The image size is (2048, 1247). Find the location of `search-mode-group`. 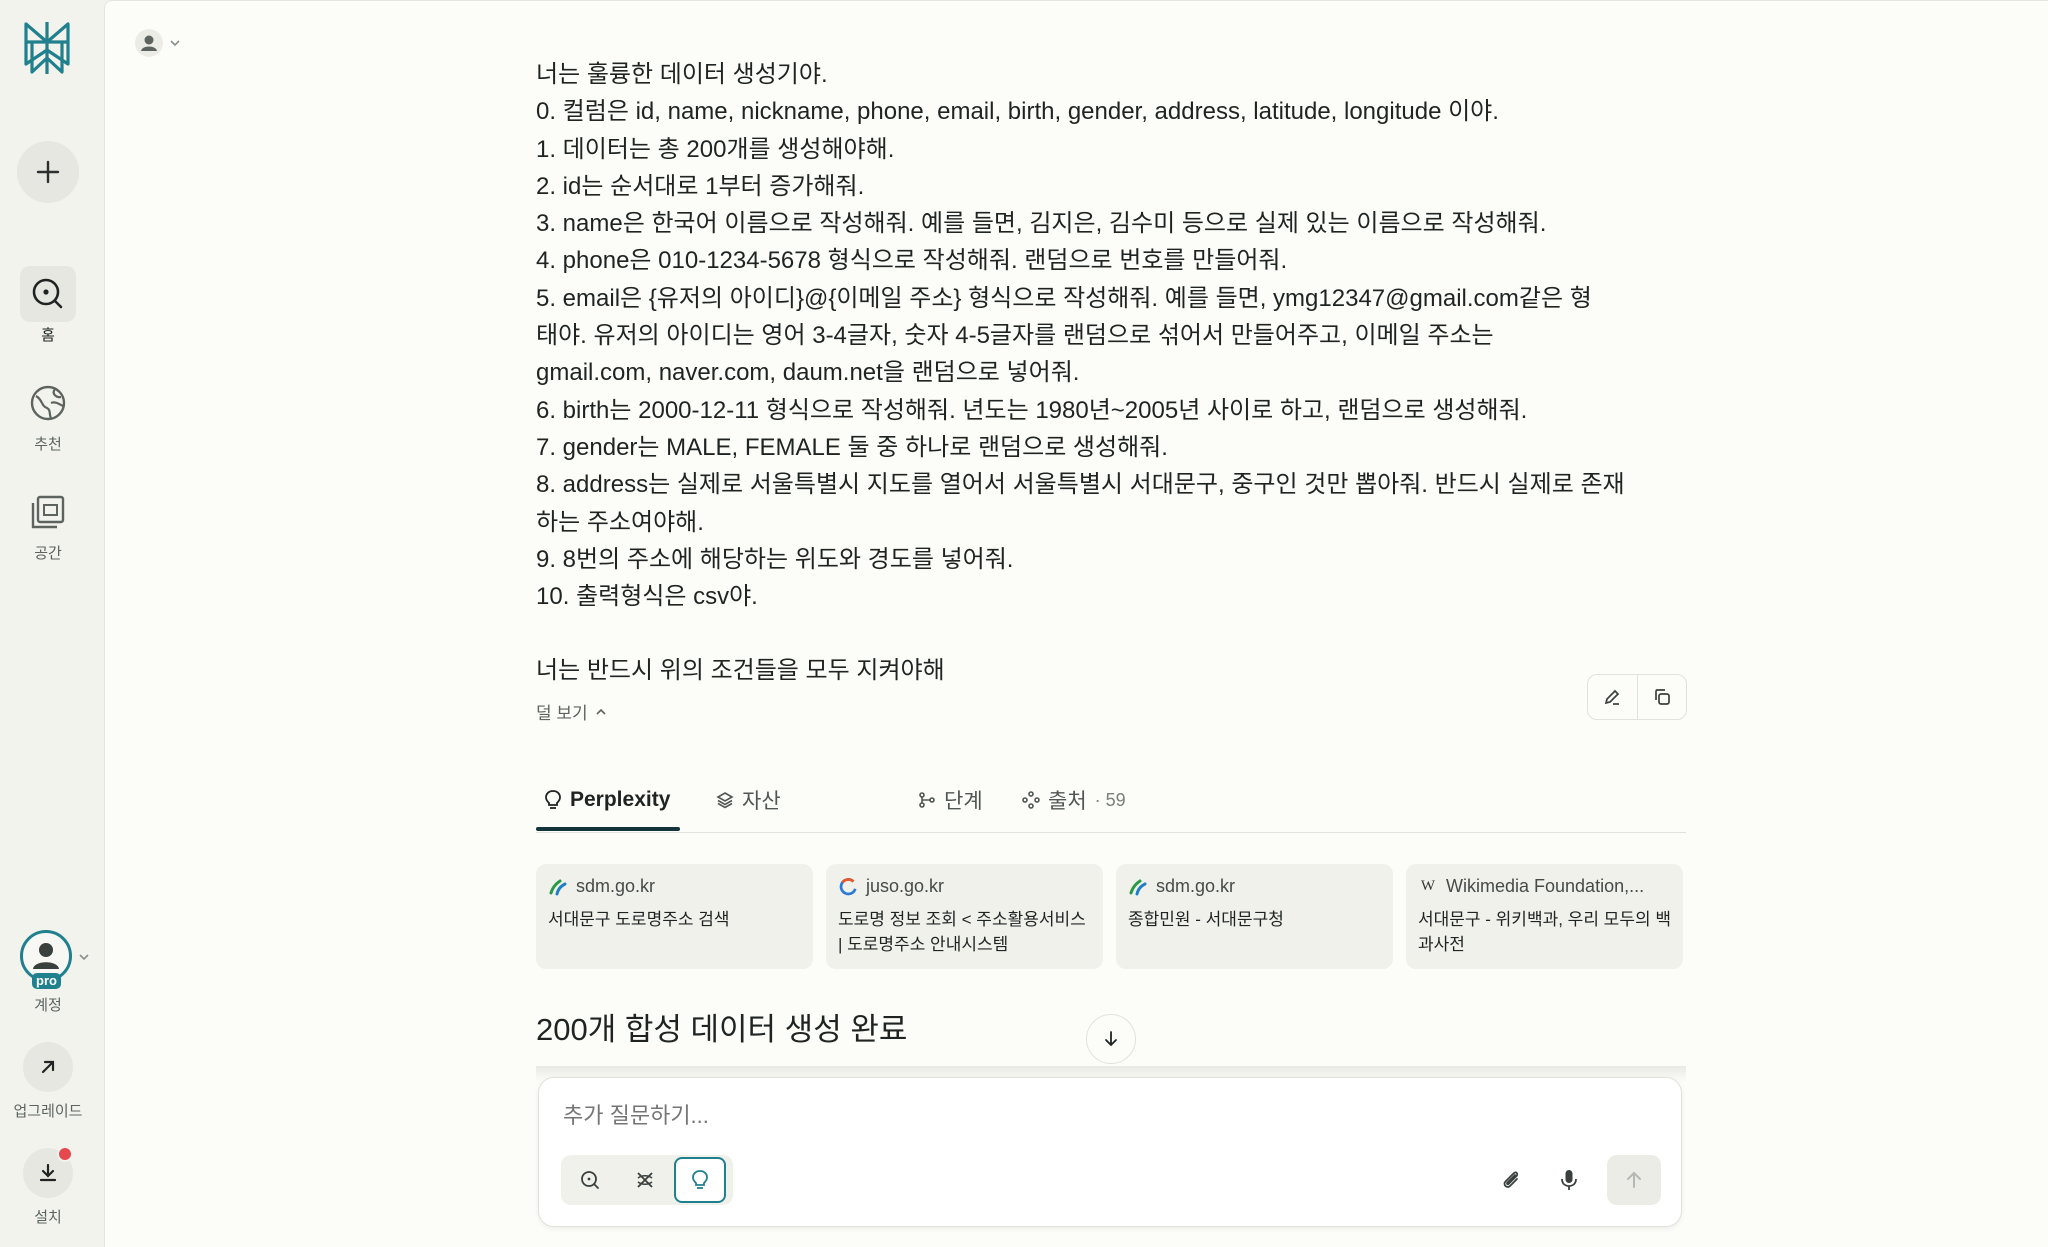

search-mode-group is located at coordinates (647, 1180).